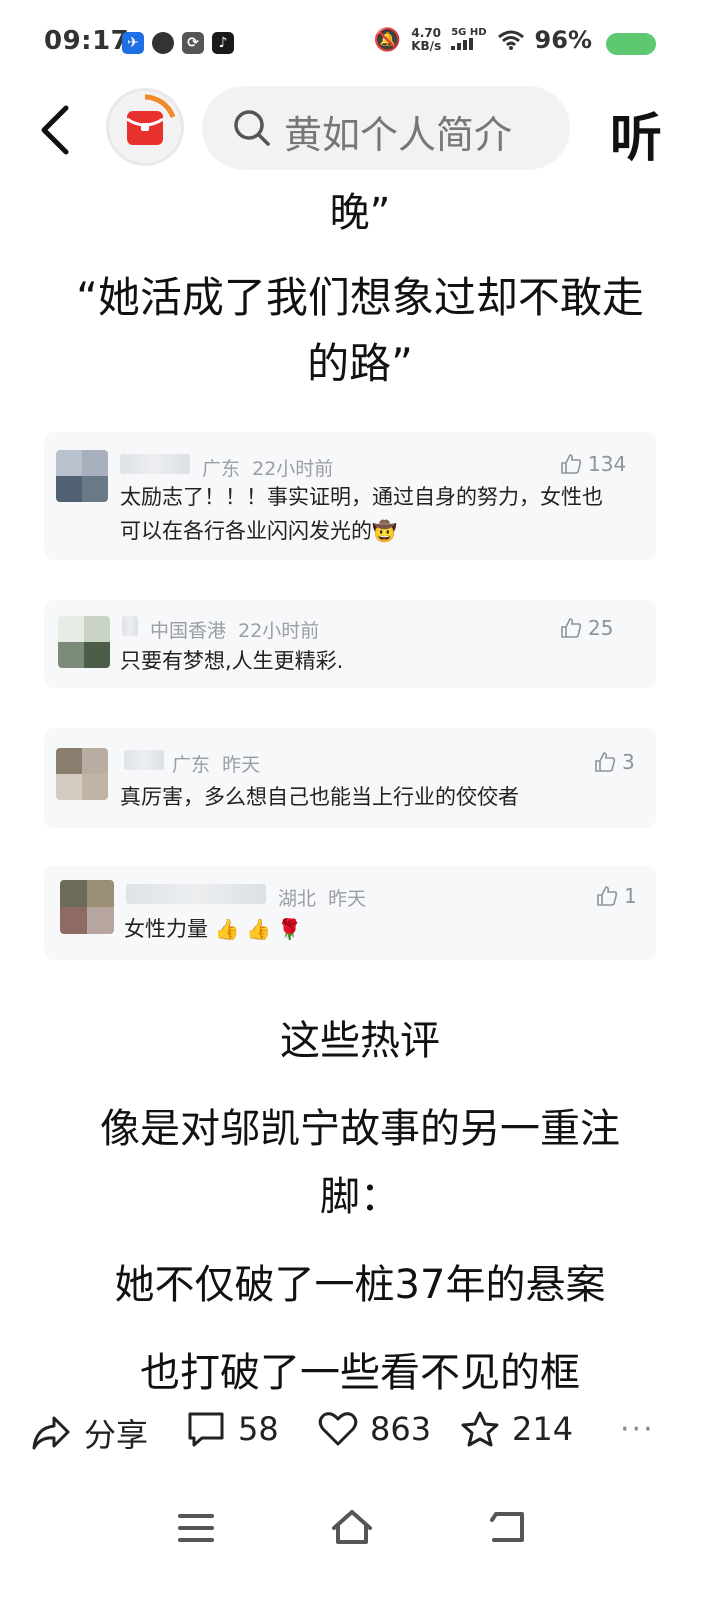 The image size is (720, 1608). I want to click on comment-like-count: 25, so click(601, 628).